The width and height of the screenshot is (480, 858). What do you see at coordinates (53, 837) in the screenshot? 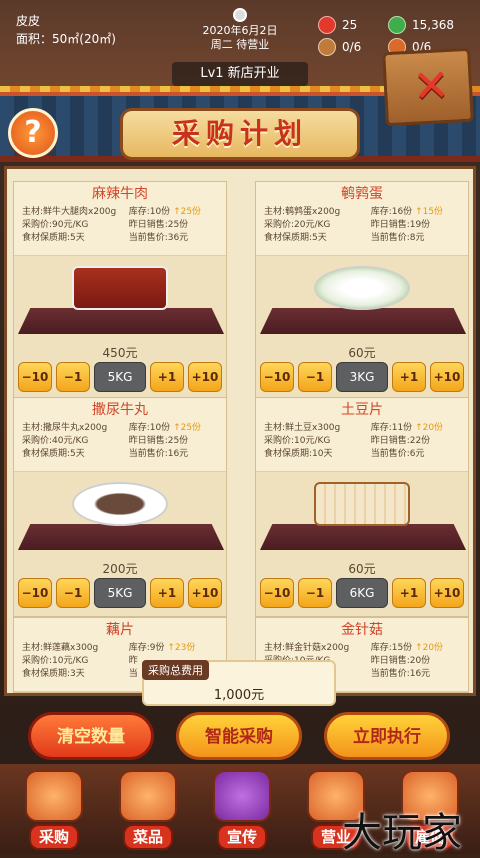
I see `nav-label: 采购` at bounding box center [53, 837].